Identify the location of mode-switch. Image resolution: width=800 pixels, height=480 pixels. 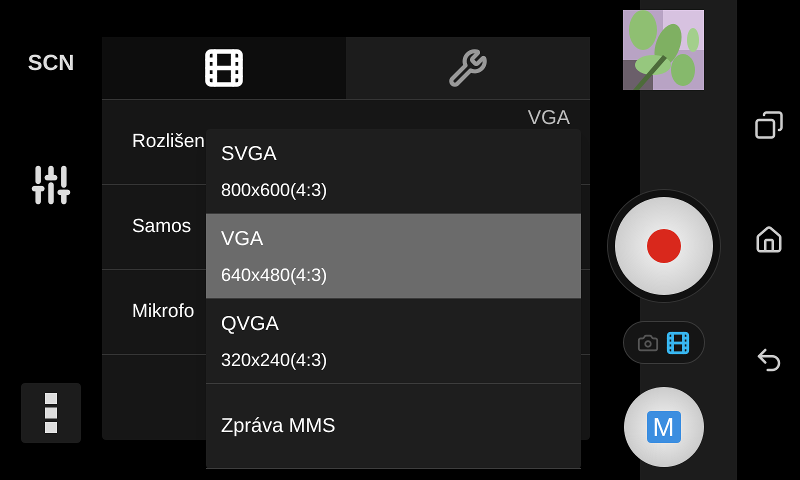
(663, 342).